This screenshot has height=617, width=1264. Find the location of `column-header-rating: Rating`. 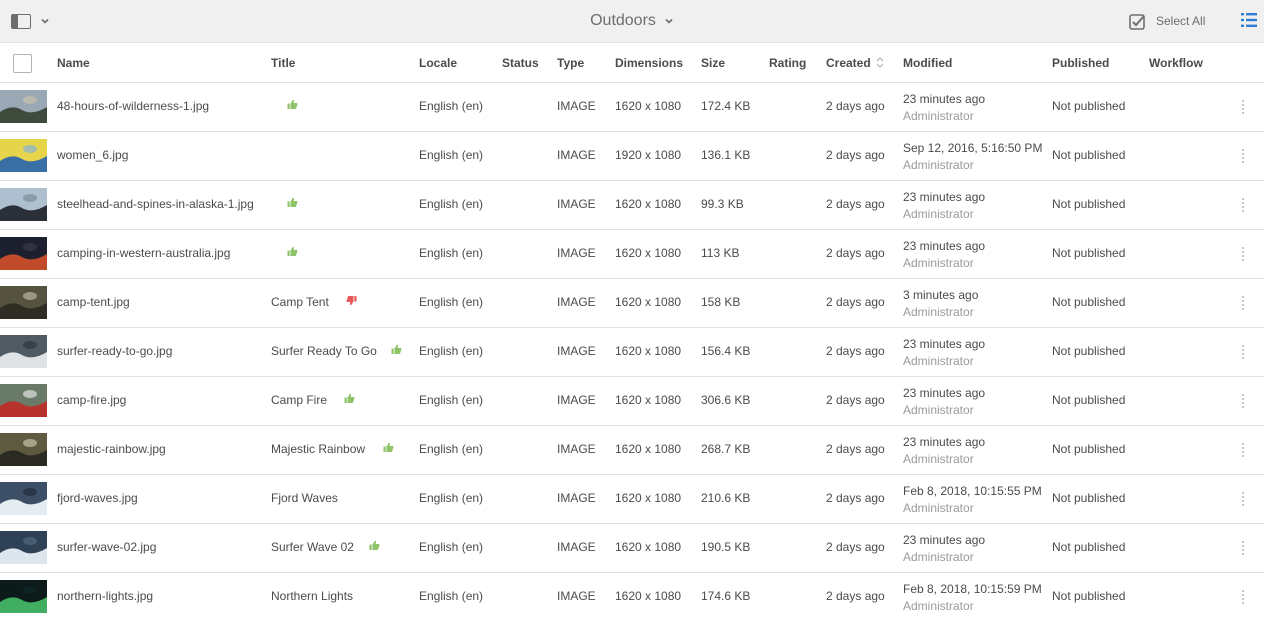

column-header-rating: Rating is located at coordinates (787, 63).